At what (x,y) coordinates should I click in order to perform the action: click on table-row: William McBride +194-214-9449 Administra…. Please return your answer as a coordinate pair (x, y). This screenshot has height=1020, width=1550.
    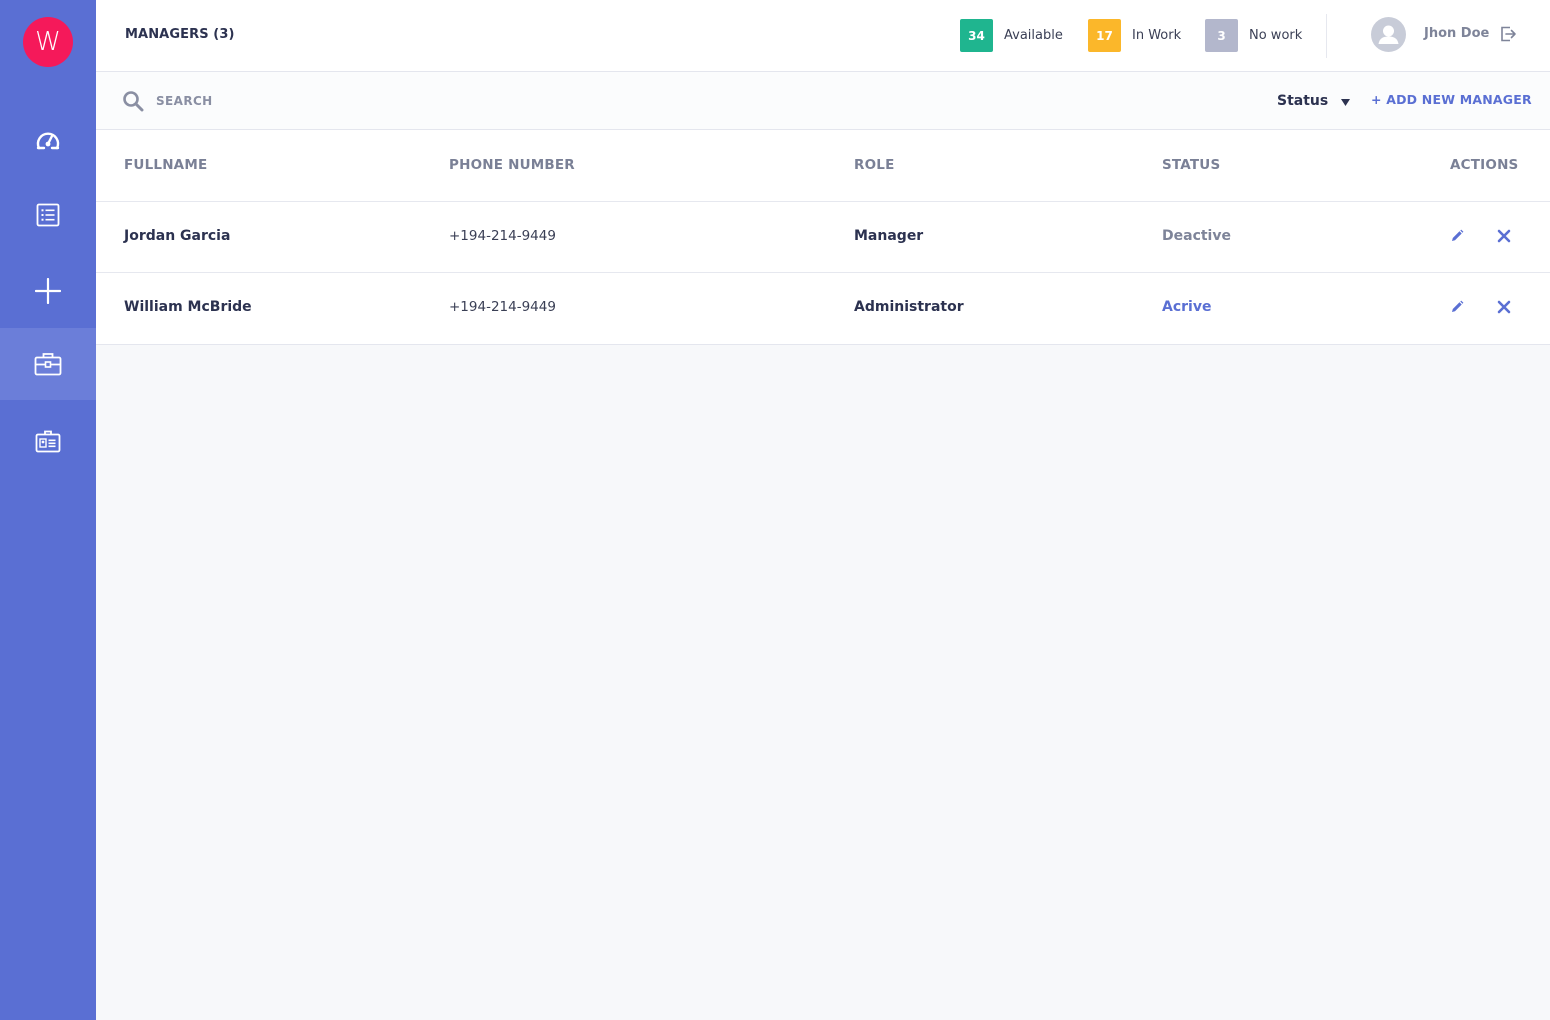
    Looking at the image, I should click on (823, 308).